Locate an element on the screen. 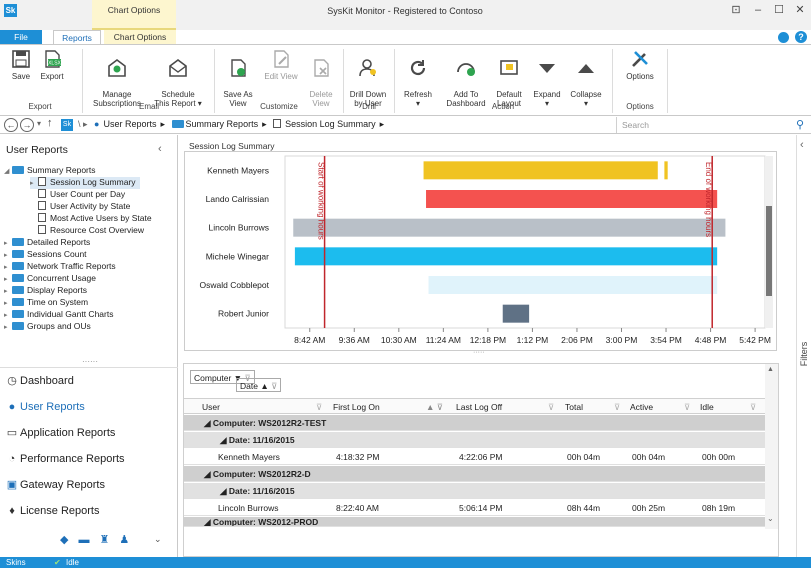 The height and width of the screenshot is (568, 811). chevron-down-icon: ⌄ is located at coordinates (158, 539).